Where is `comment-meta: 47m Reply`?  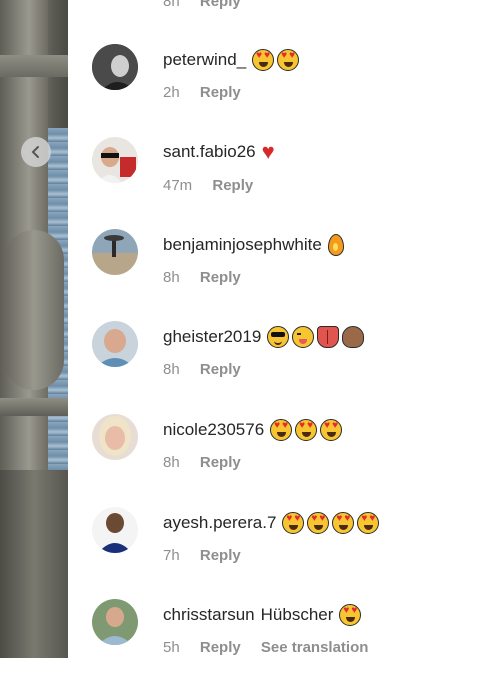
comment-meta: 47m Reply is located at coordinates (216, 185).